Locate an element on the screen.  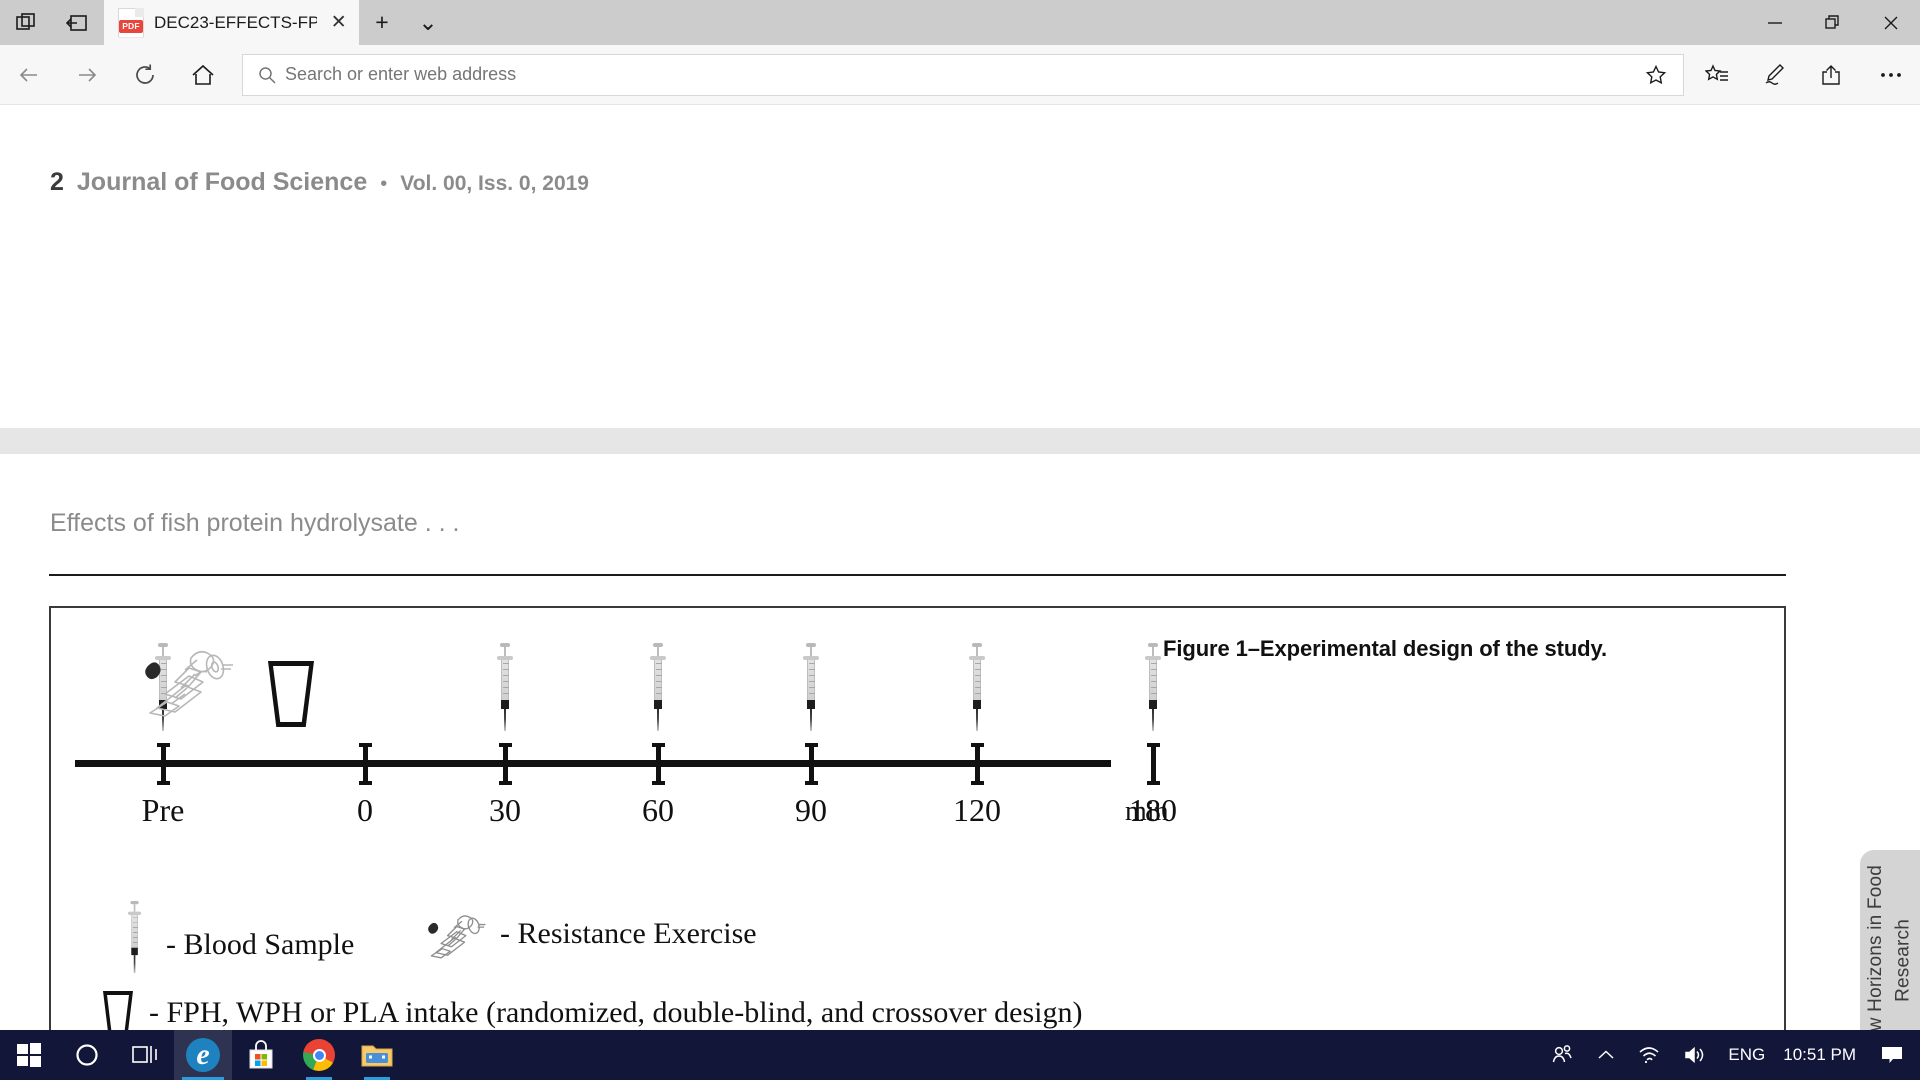
notifications-icon is located at coordinates (1895, 1055).